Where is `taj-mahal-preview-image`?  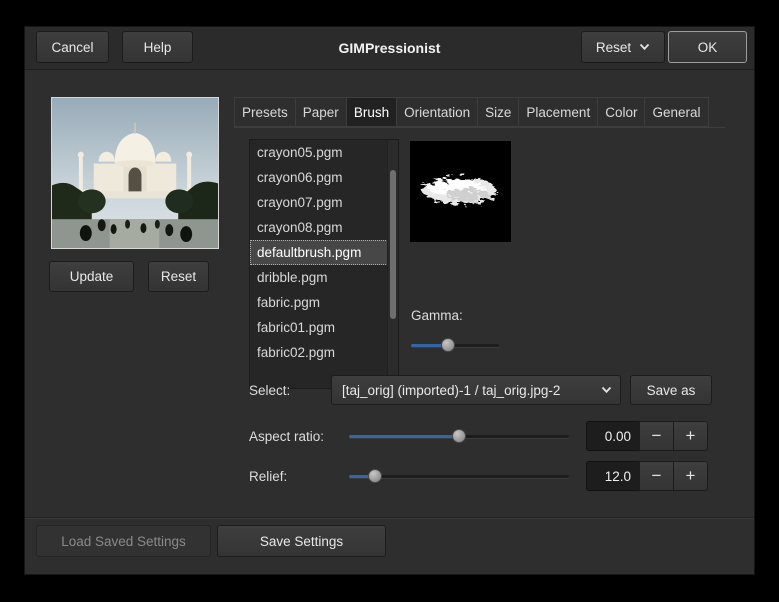
taj-mahal-preview-image is located at coordinates (135, 173).